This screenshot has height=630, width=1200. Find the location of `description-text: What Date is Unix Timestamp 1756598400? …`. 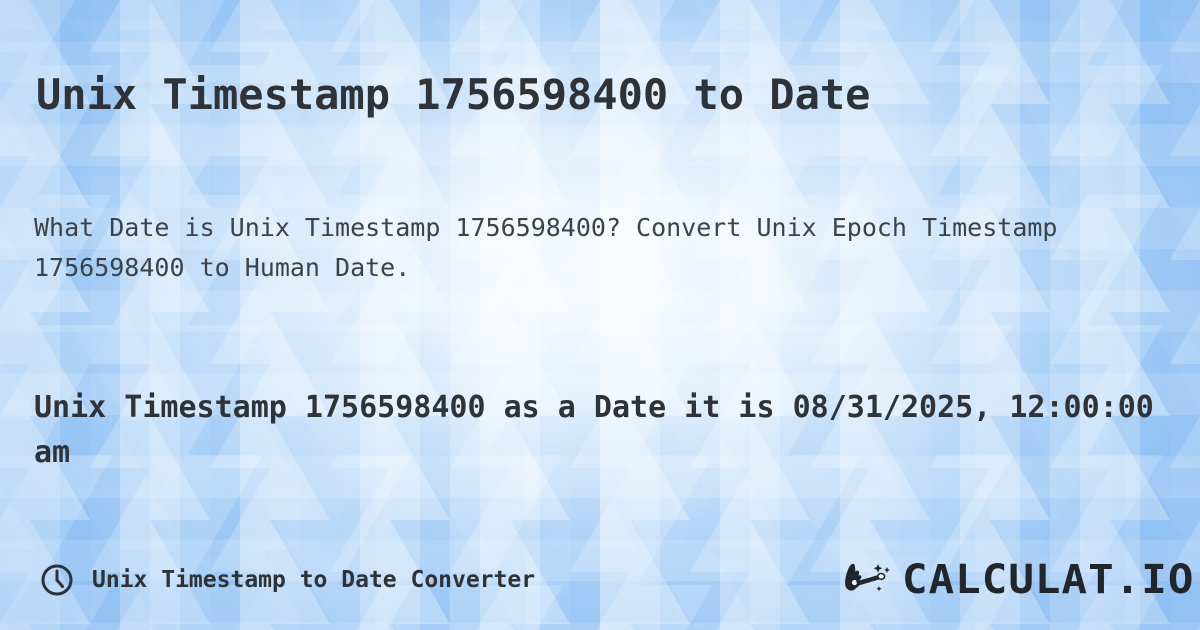

description-text: What Date is Unix Timestamp 1756598400? … is located at coordinates (546, 247).